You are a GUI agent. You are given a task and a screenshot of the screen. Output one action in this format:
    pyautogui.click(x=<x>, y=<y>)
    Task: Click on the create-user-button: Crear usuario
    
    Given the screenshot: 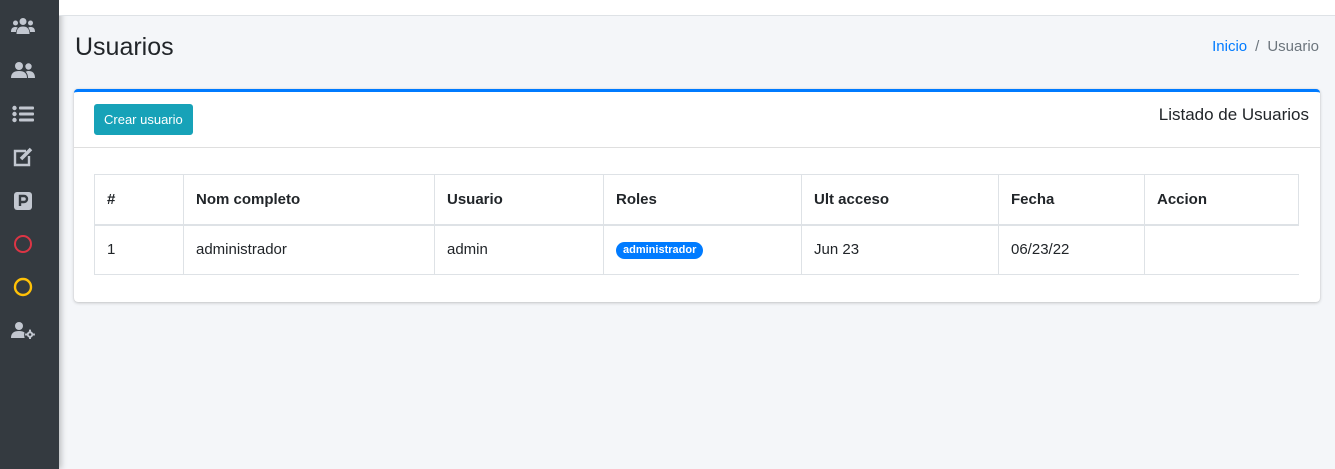 What is the action you would take?
    pyautogui.click(x=143, y=119)
    